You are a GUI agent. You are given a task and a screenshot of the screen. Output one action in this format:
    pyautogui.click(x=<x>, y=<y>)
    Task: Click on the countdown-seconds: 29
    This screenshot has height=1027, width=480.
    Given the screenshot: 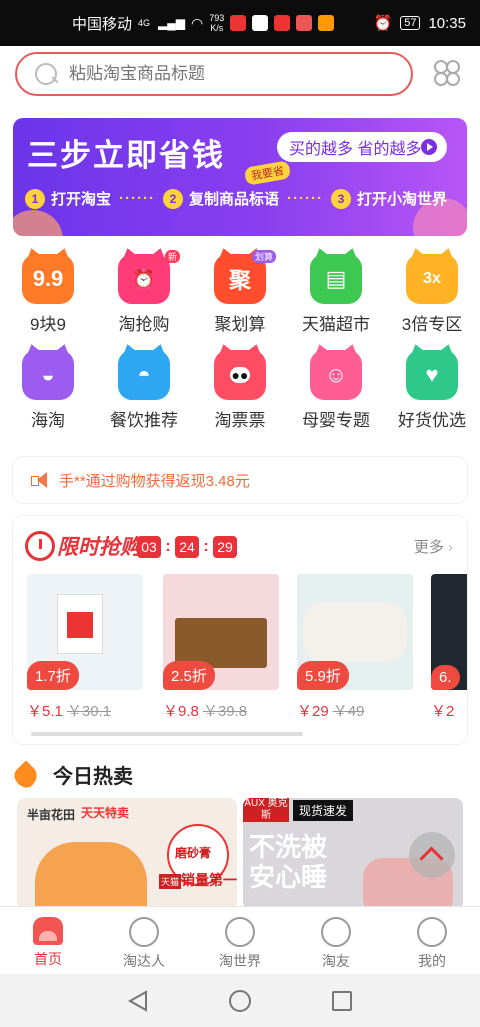 What is the action you would take?
    pyautogui.click(x=225, y=547)
    